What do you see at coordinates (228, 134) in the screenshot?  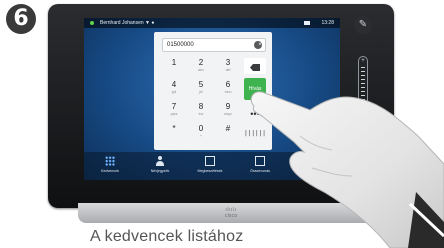 I see `key-hash: #` at bounding box center [228, 134].